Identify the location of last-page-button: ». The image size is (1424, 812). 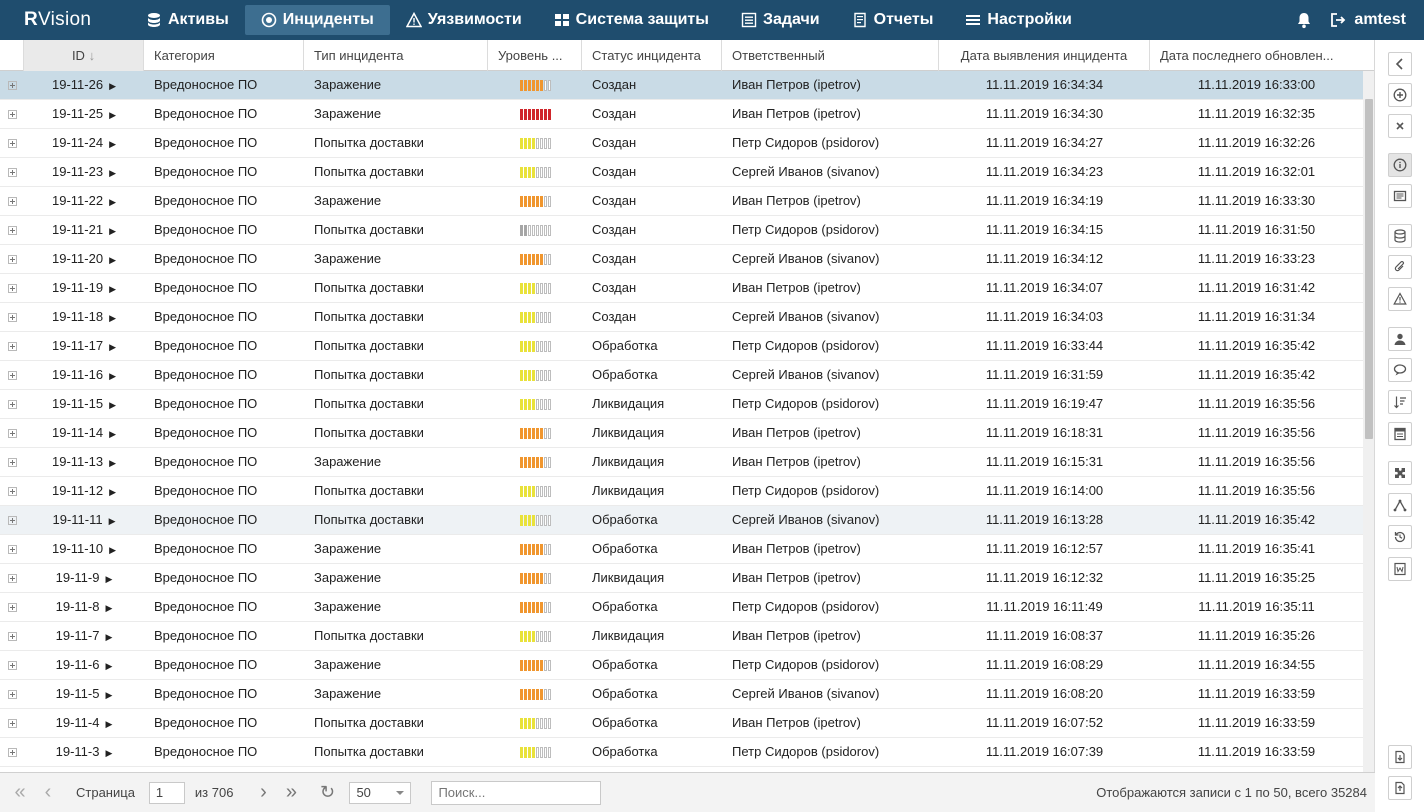
(291, 792).